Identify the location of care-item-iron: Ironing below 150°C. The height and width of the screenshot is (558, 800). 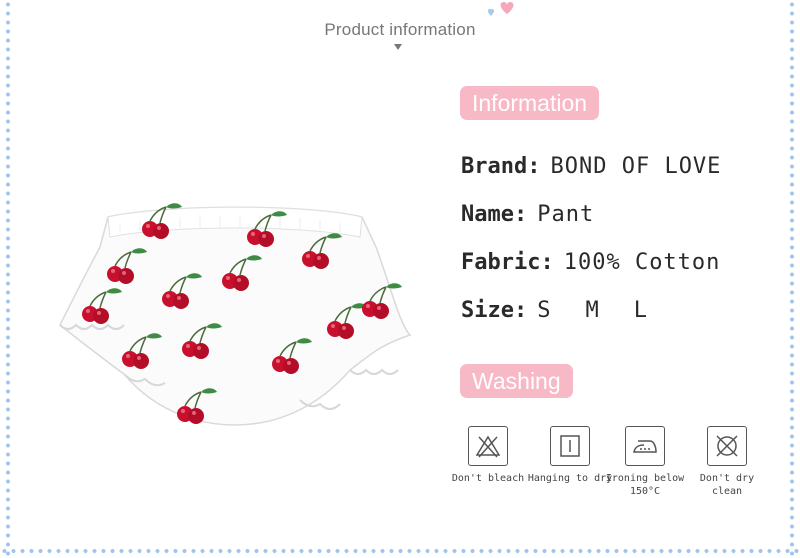
(645, 462).